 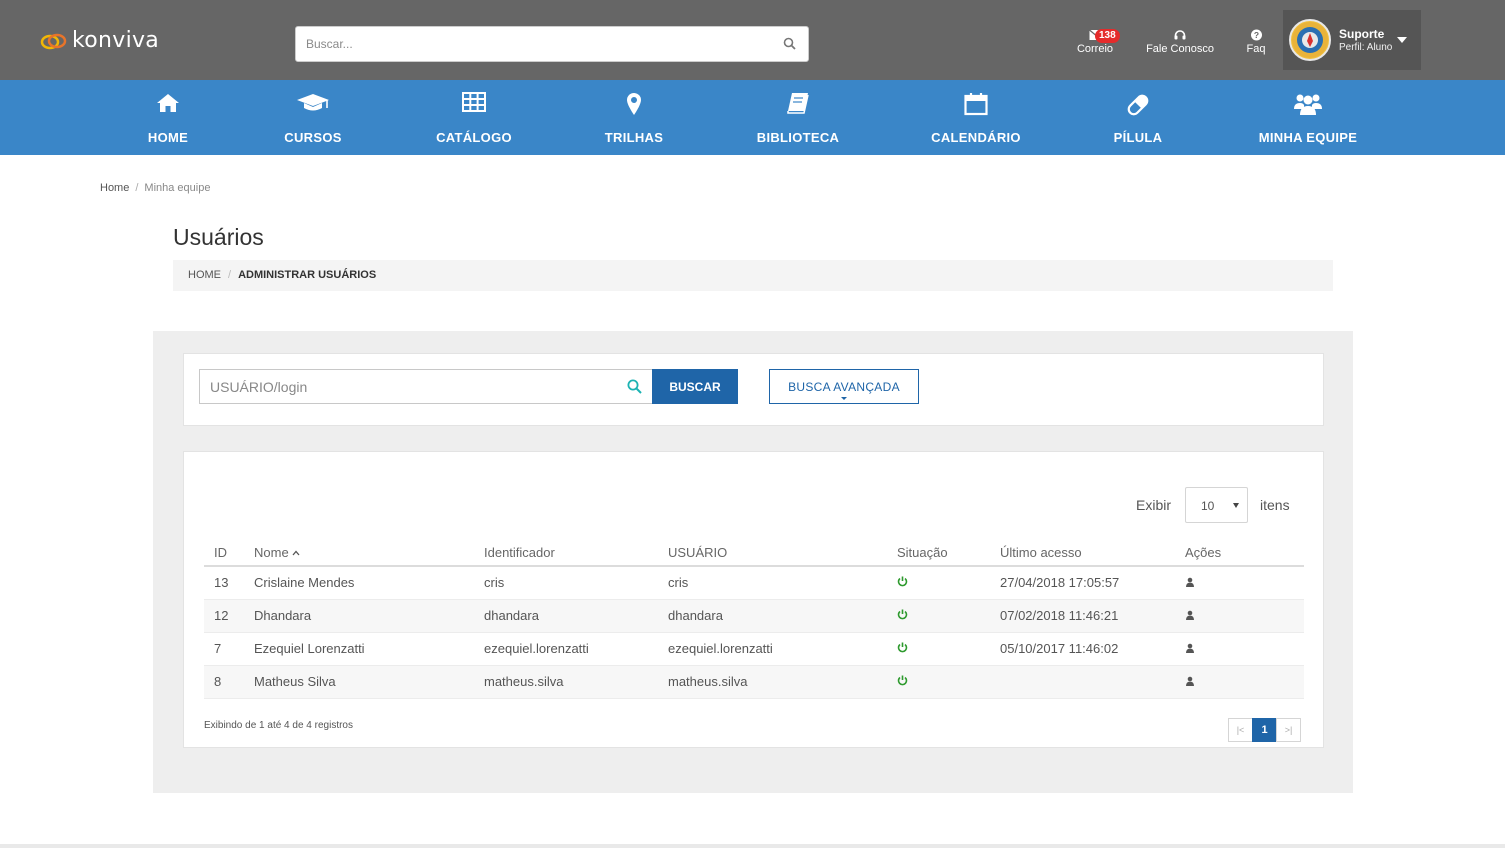 I want to click on profile-role: Perfil: Aluno, so click(x=1366, y=47).